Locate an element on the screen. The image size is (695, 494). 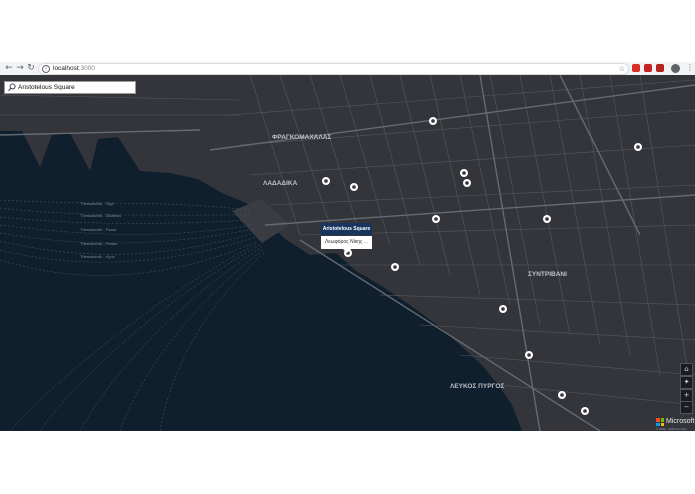
ferry-label-0: Thessaloniki - Sigri is located at coordinates (97, 203).